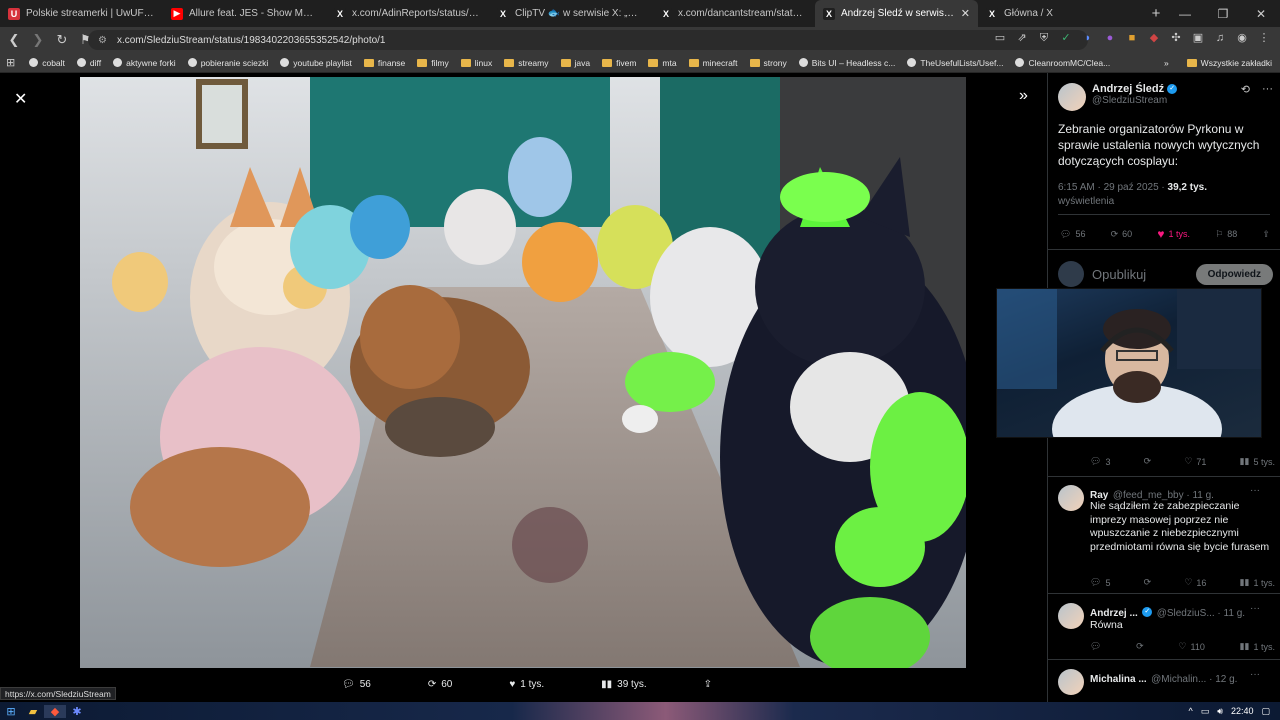 The image size is (1280, 720). I want to click on forward-icon: ❯, so click(38, 40).